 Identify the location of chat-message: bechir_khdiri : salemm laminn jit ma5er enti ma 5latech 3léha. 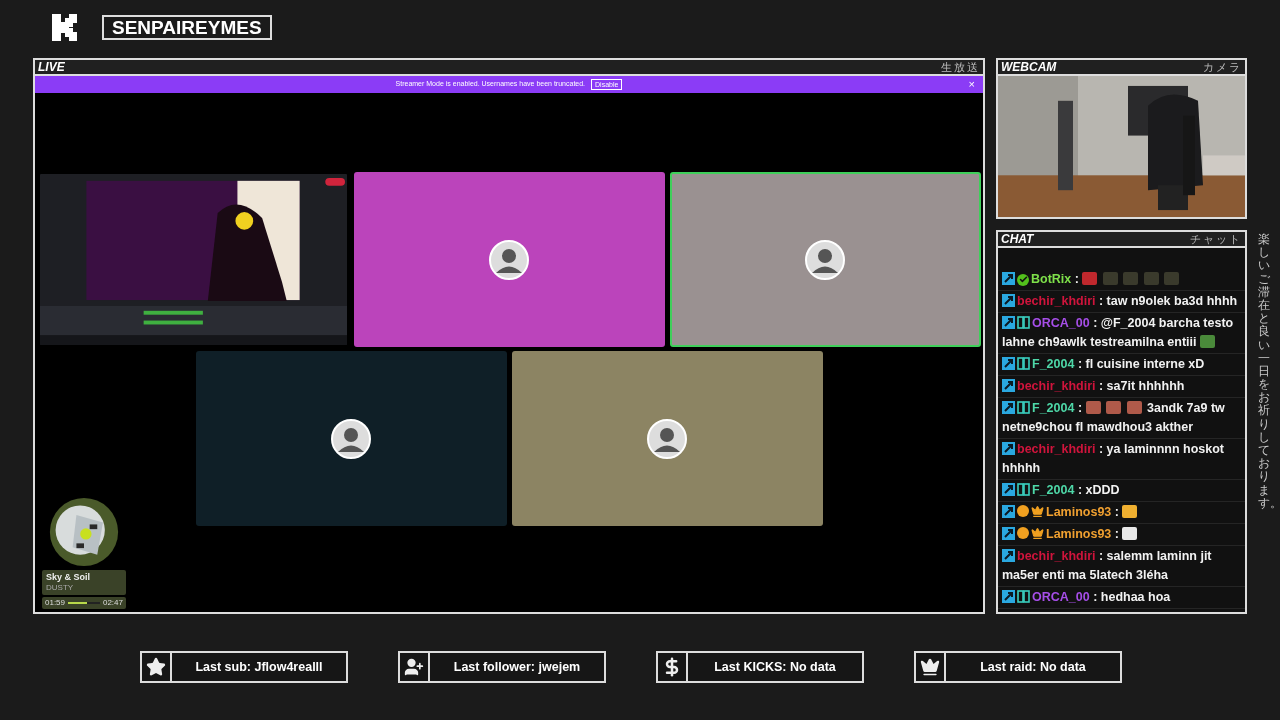
(1121, 566).